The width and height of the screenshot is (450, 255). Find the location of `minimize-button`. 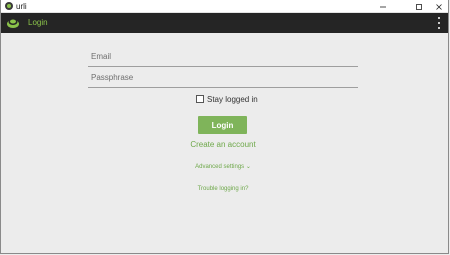

minimize-button is located at coordinates (383, 6).